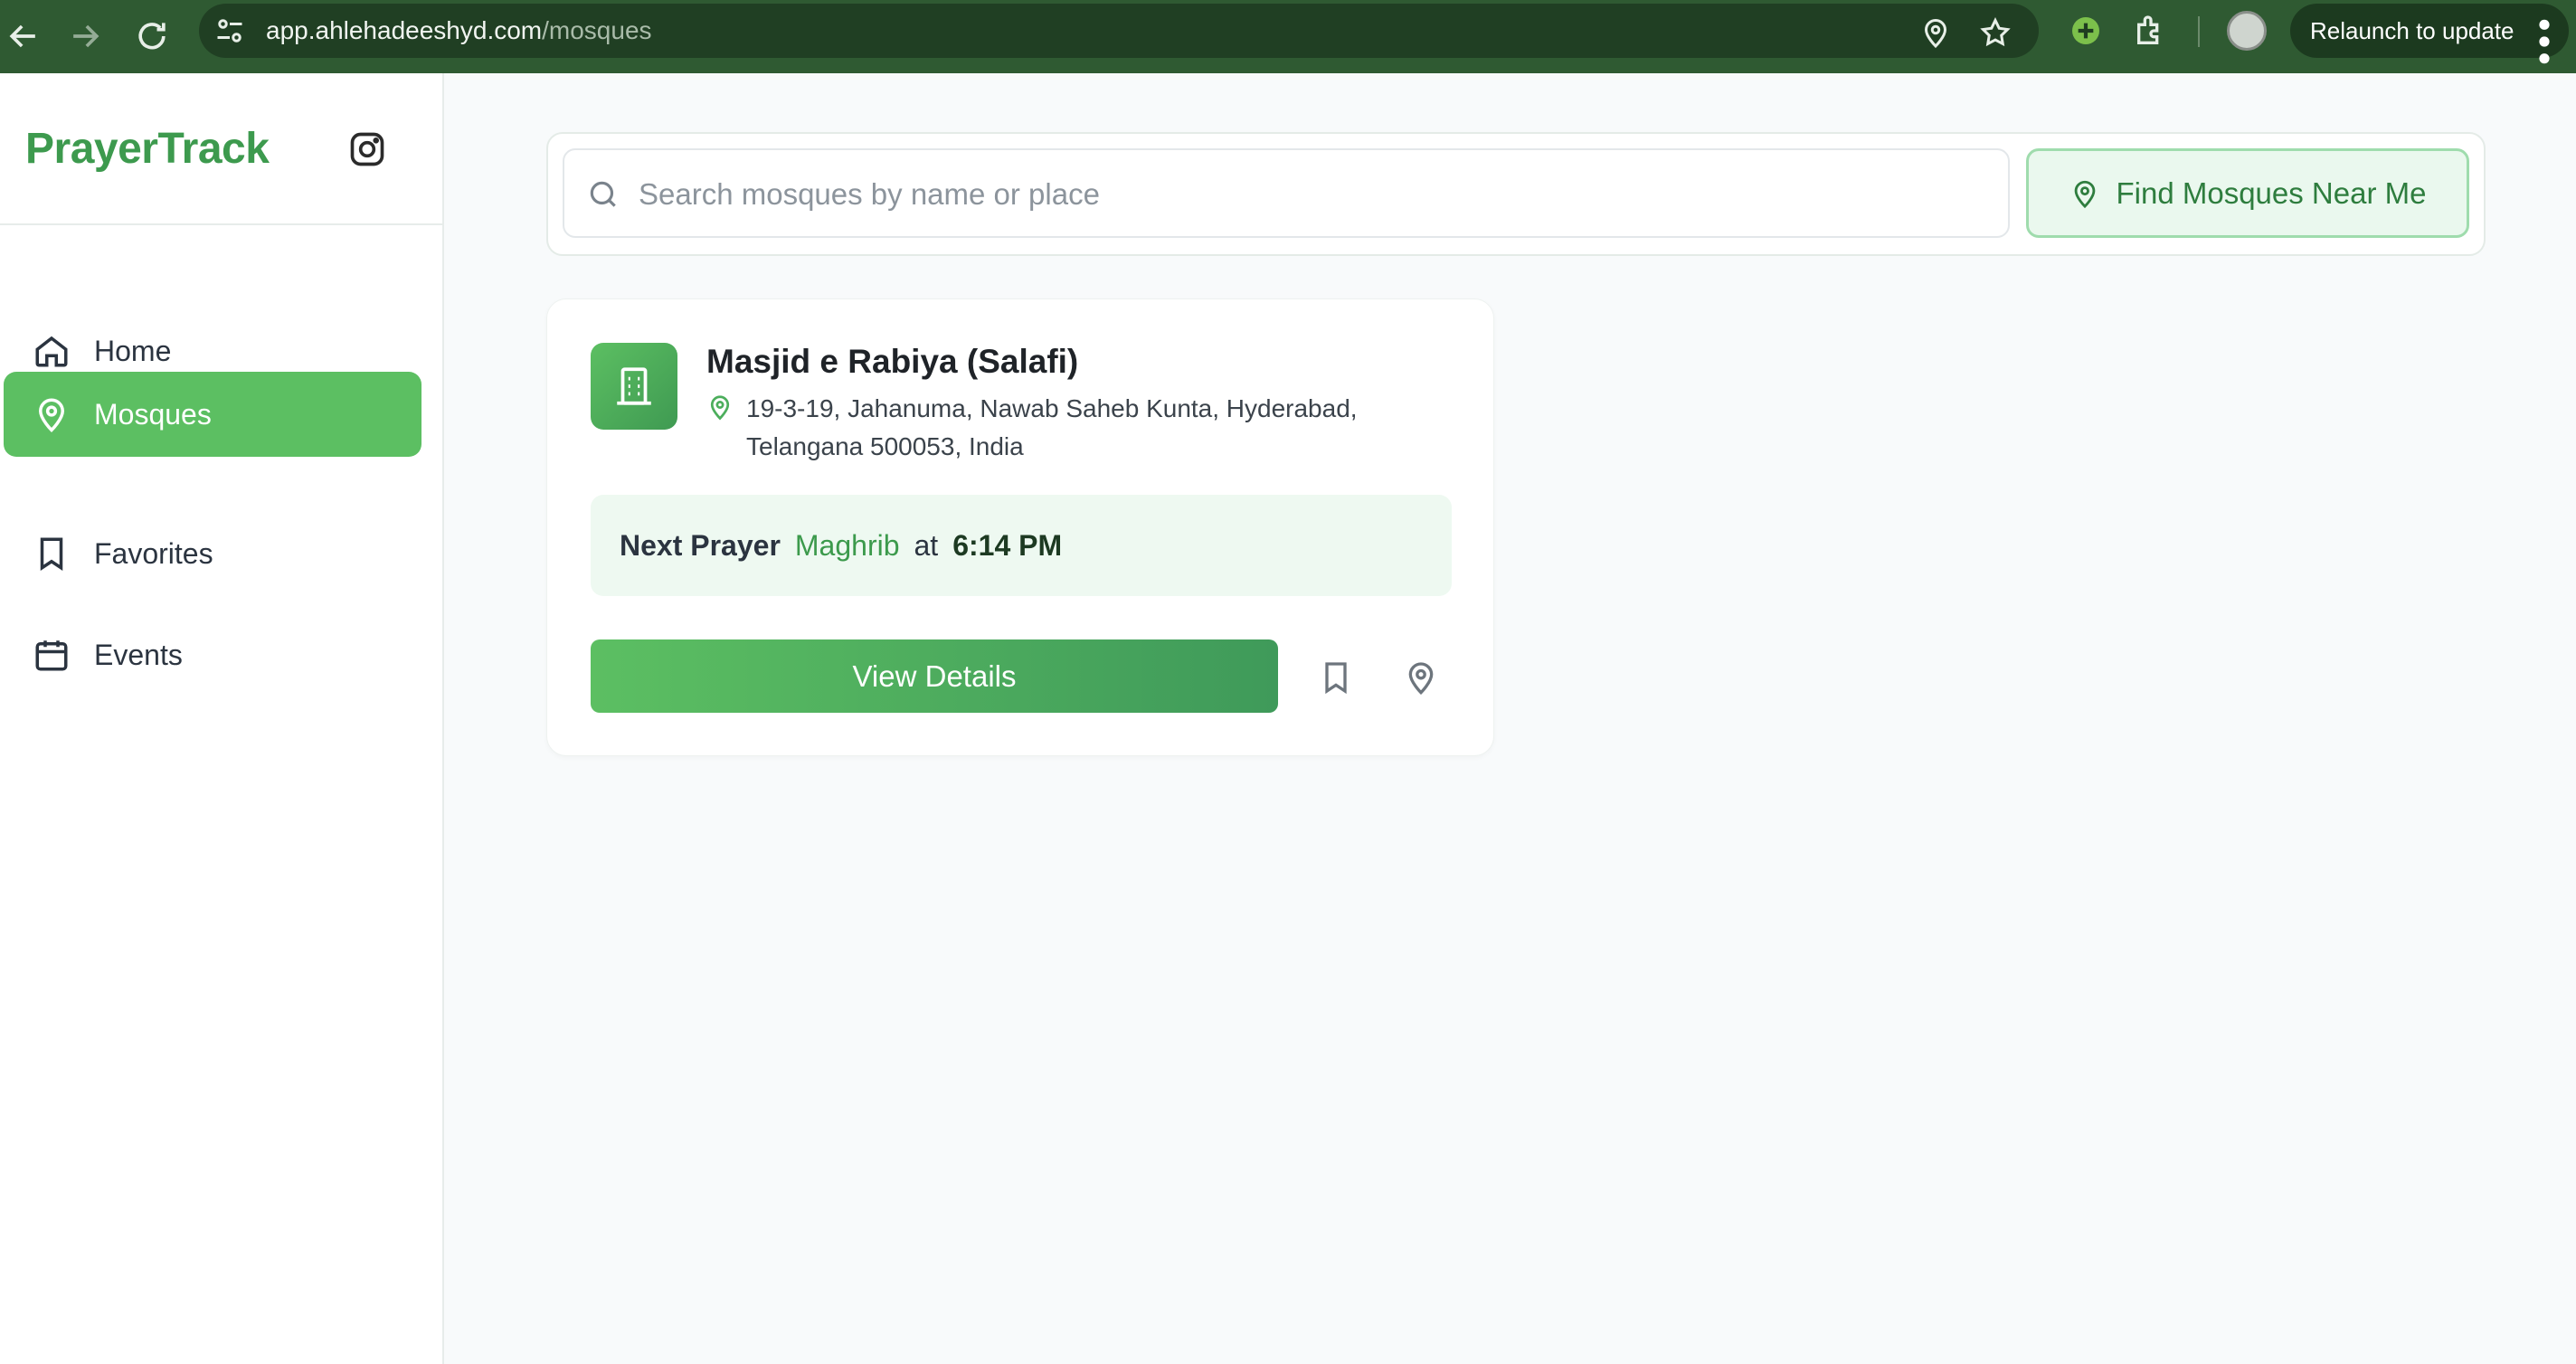 The image size is (2576, 1364). Describe the element at coordinates (153, 414) in the screenshot. I see `sidebar-item-label: Mosques` at that location.